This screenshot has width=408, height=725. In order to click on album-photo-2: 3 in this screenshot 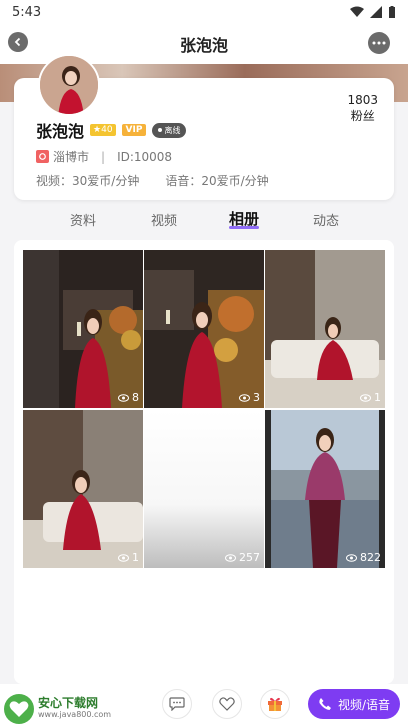, I will do `click(204, 329)`.